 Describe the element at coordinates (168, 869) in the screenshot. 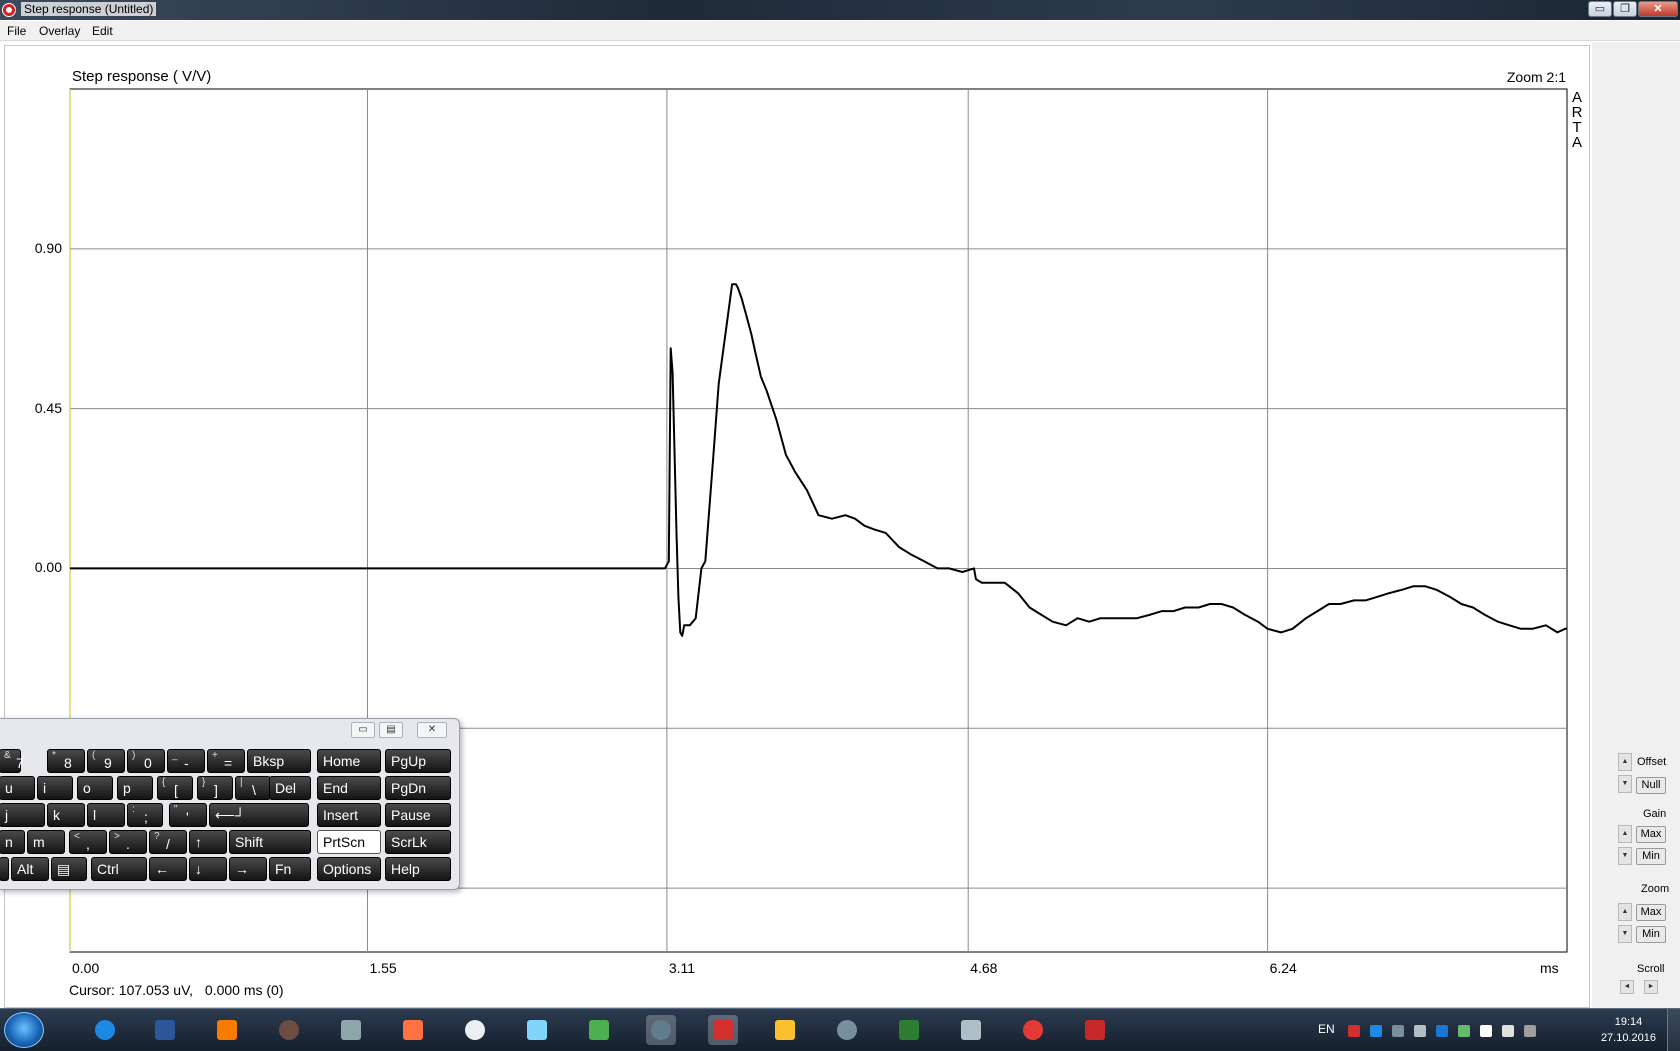

I see `osk-key: ←` at that location.